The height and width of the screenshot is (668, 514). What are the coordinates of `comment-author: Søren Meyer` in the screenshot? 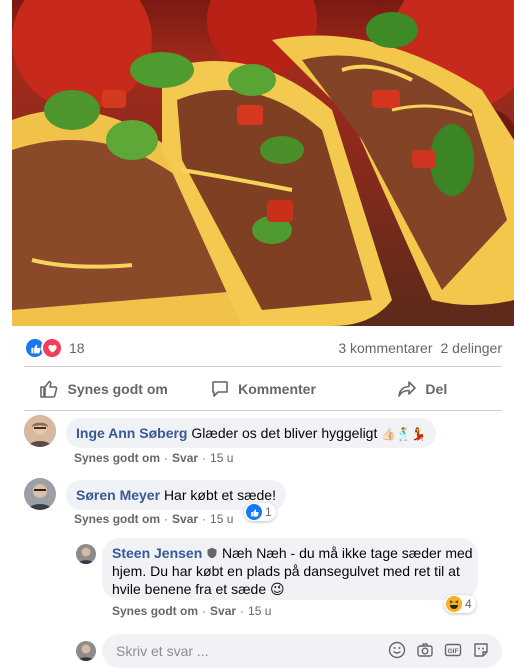 It's located at (118, 495).